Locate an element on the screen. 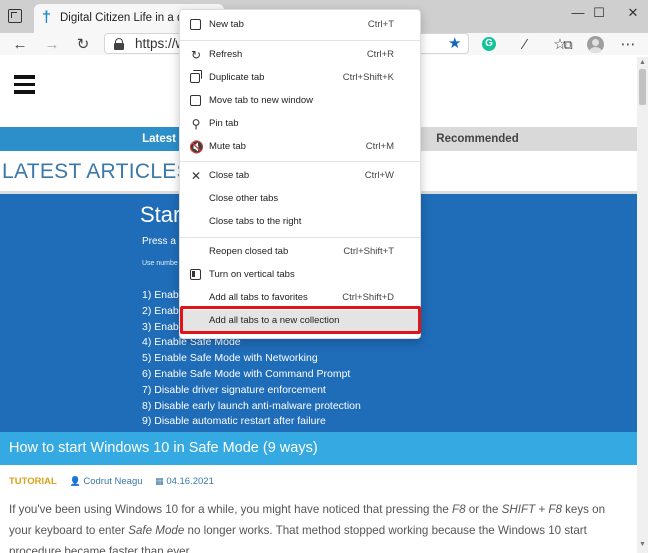 This screenshot has height=553, width=648. calendar-icon: ▦ is located at coordinates (159, 481).